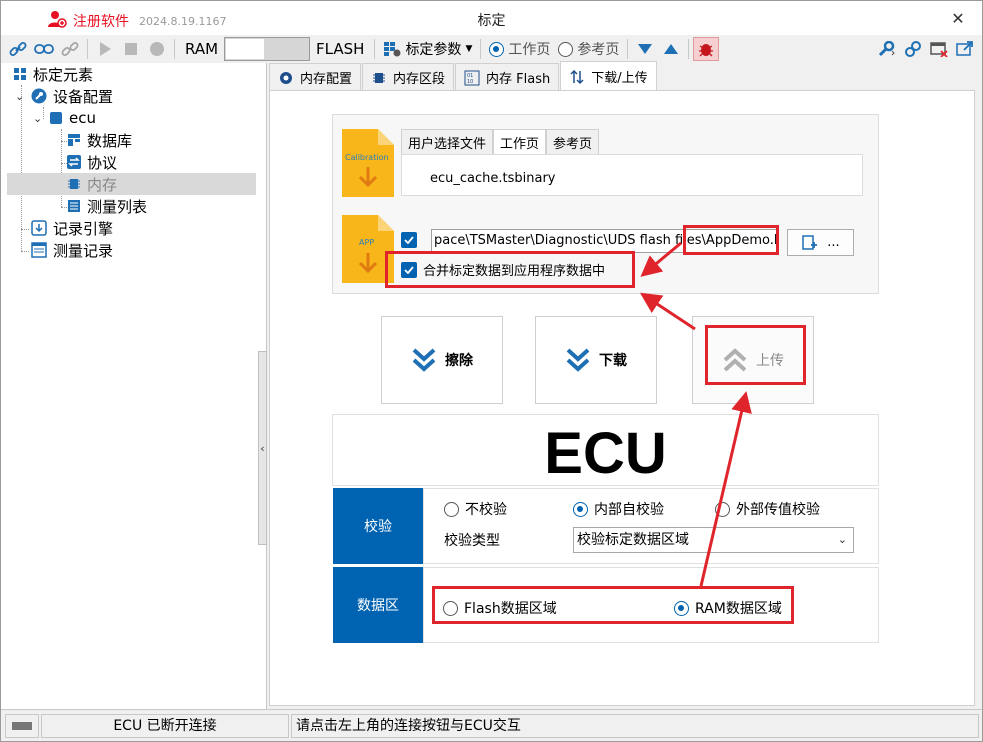 The width and height of the screenshot is (983, 742). I want to click on tab-memory-config: 内存配置, so click(315, 77).